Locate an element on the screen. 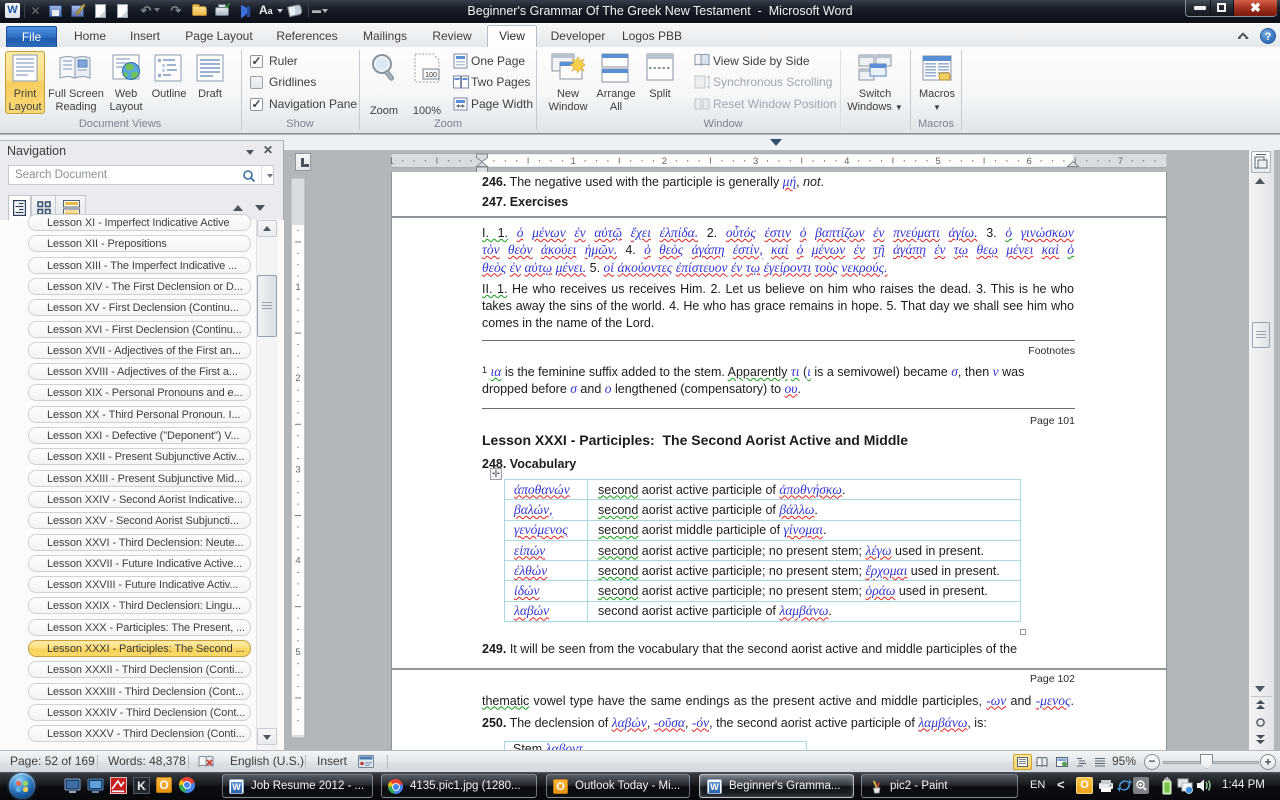 The image size is (1280, 800). svg-text: 7 is located at coordinates (1120, 161).